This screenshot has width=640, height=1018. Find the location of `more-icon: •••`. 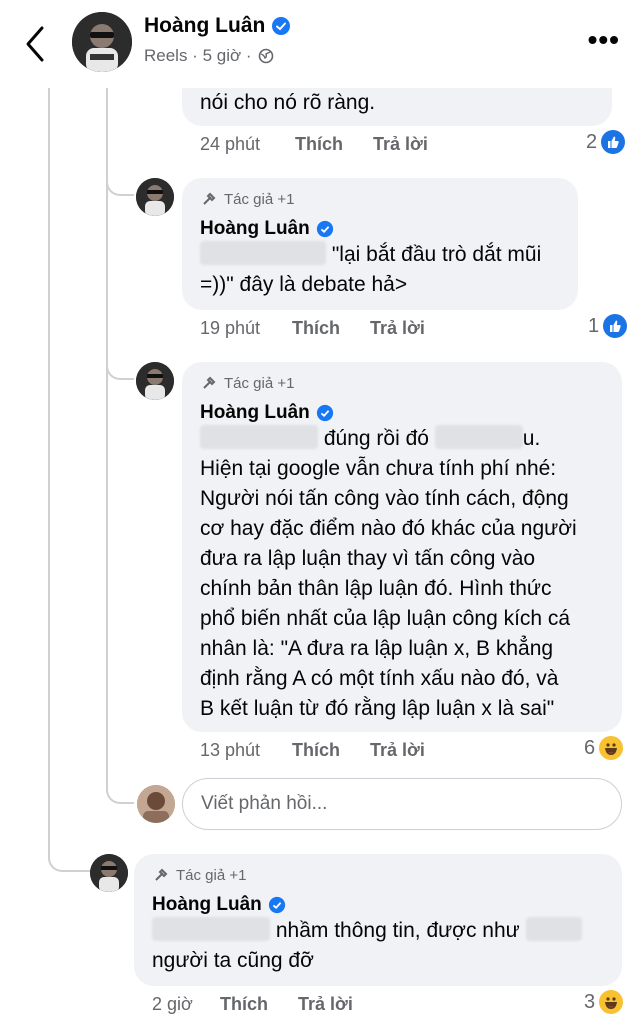

more-icon: ••• is located at coordinates (603, 39).